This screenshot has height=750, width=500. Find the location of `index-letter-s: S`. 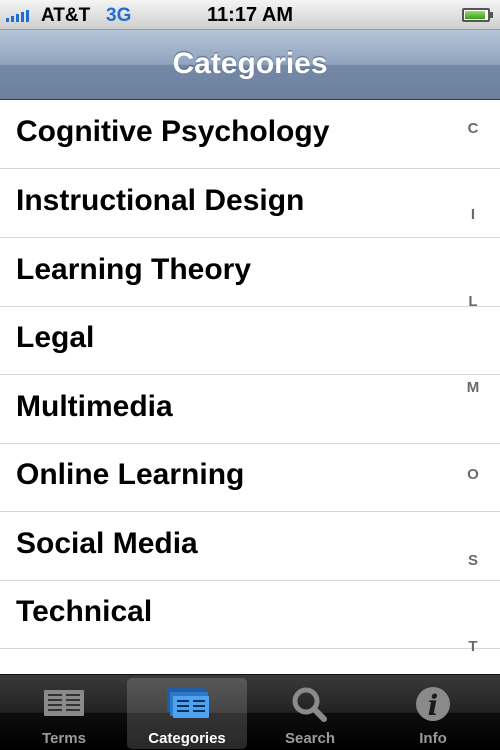

index-letter-s: S is located at coordinates (473, 560).